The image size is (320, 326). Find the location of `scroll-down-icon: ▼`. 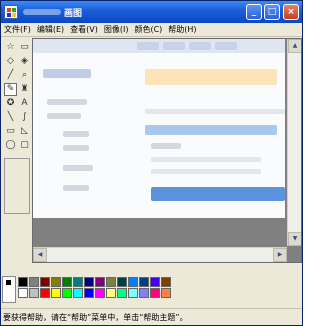

scroll-down-icon: ▼ is located at coordinates (294, 239).